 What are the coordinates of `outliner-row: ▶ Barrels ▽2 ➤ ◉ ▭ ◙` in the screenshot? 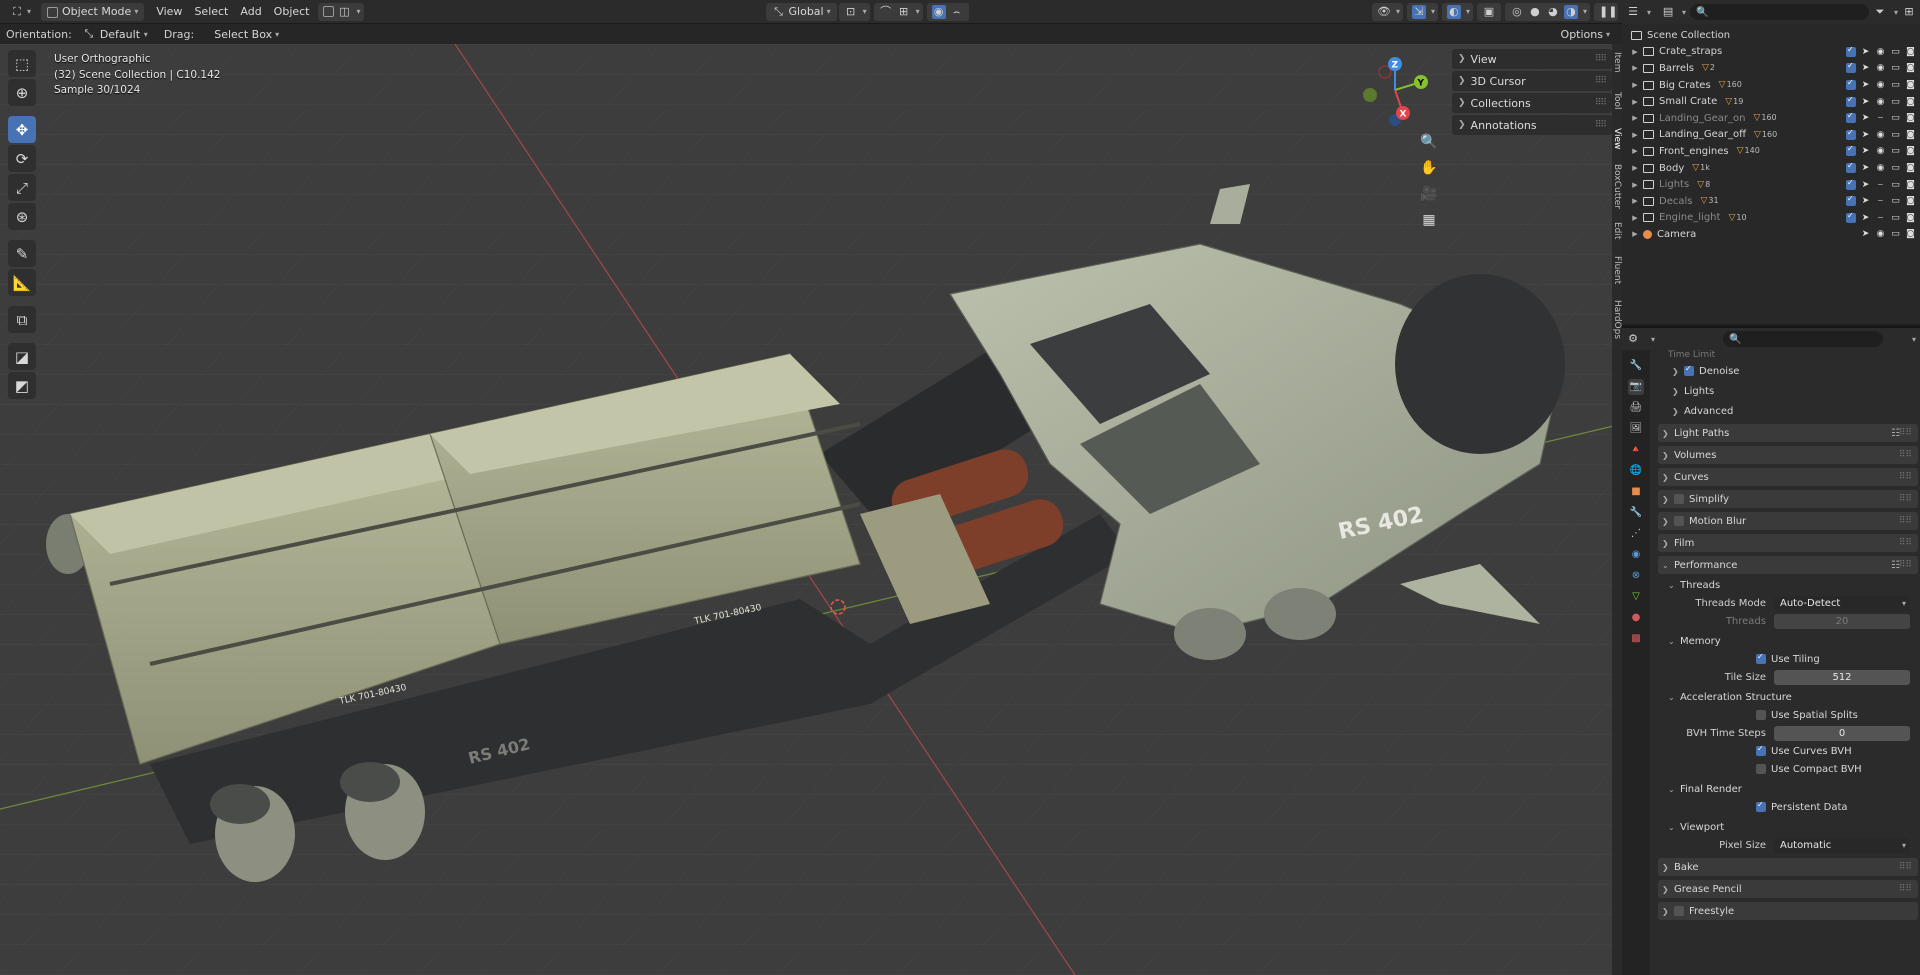 It's located at (1771, 68).